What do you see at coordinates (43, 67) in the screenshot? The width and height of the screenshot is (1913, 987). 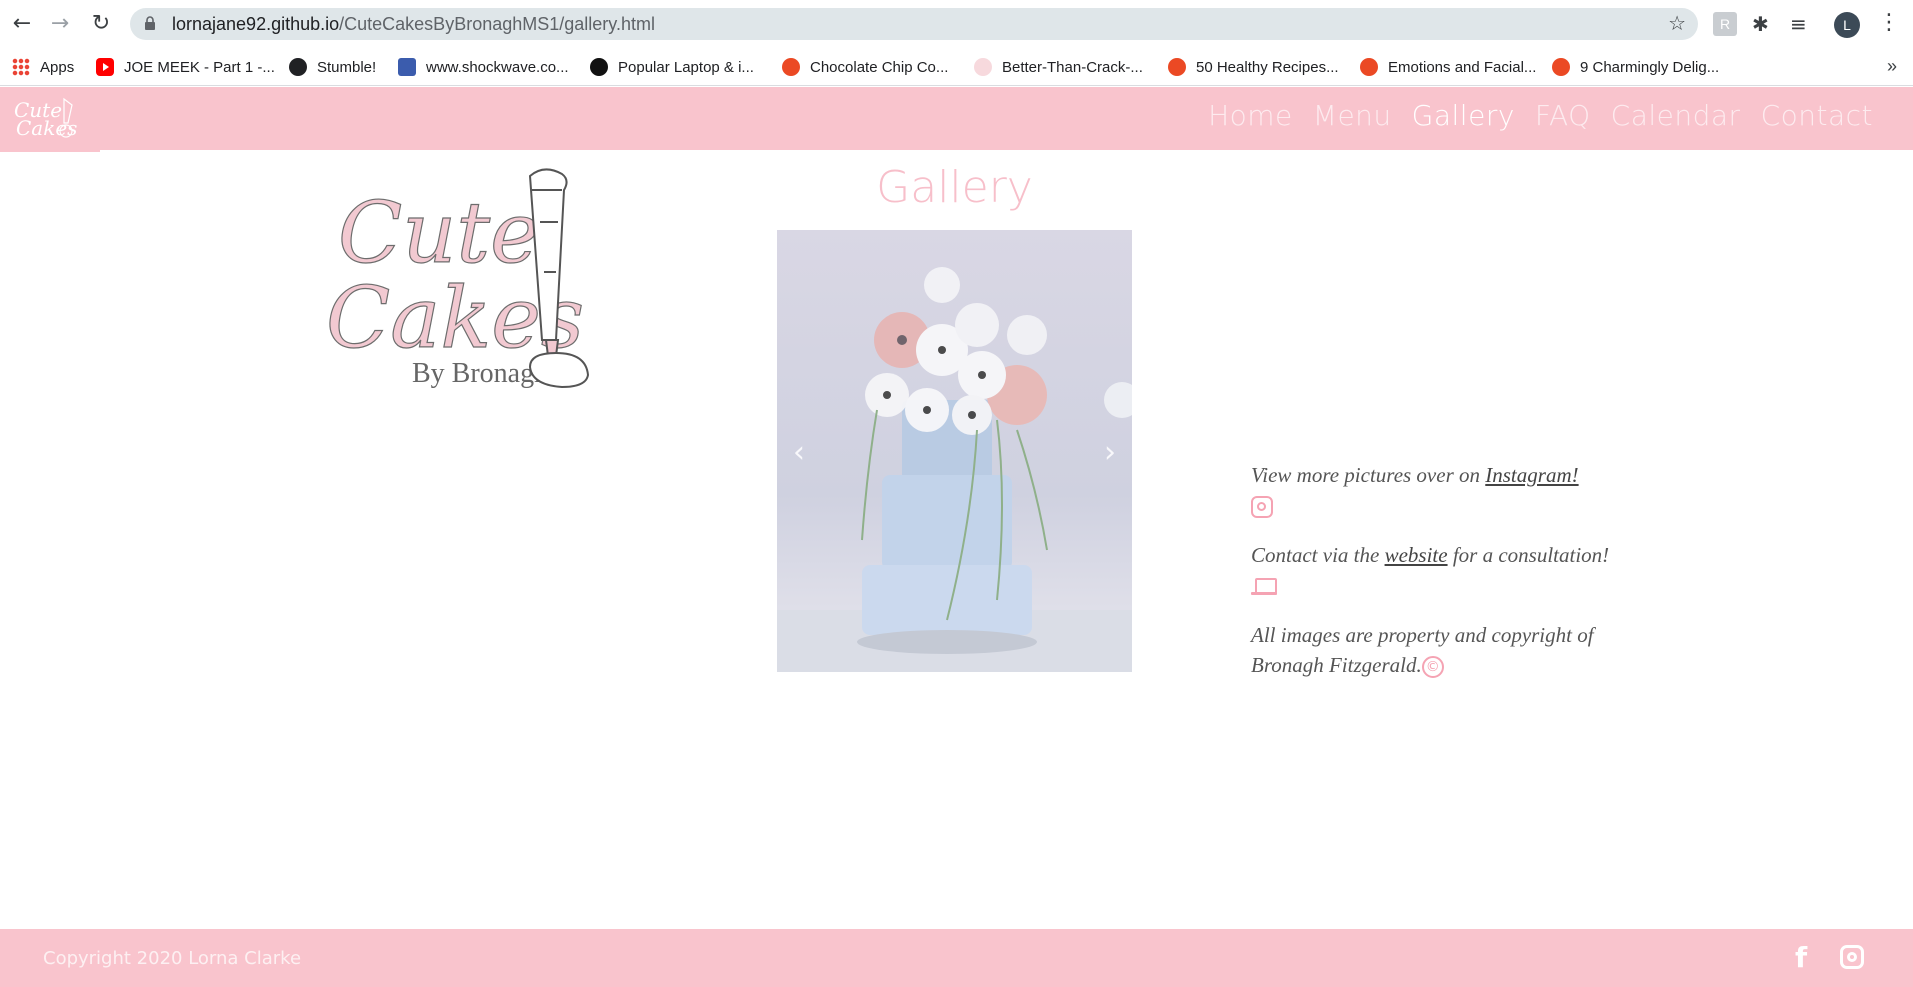 I see `bookmark-apps: Apps` at bounding box center [43, 67].